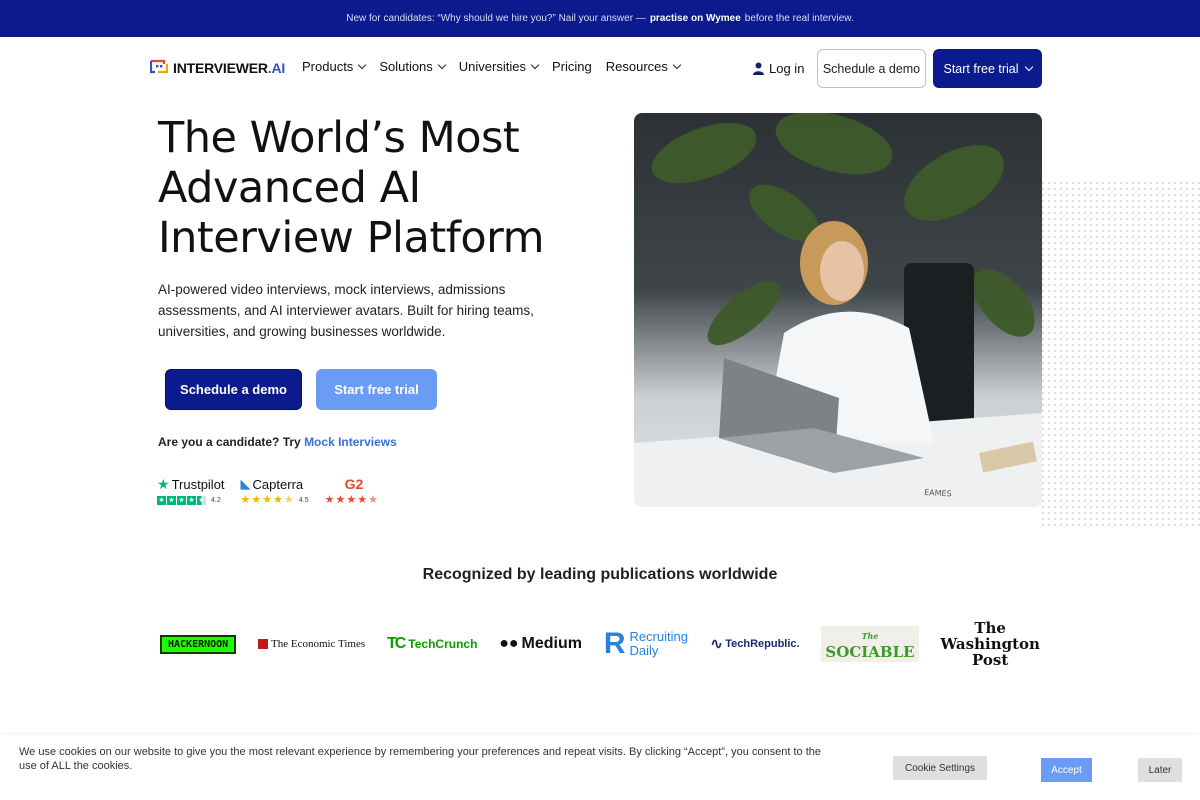 This screenshot has height=800, width=1200. What do you see at coordinates (351, 238) in the screenshot?
I see `hero-title-line: Interview Platform` at bounding box center [351, 238].